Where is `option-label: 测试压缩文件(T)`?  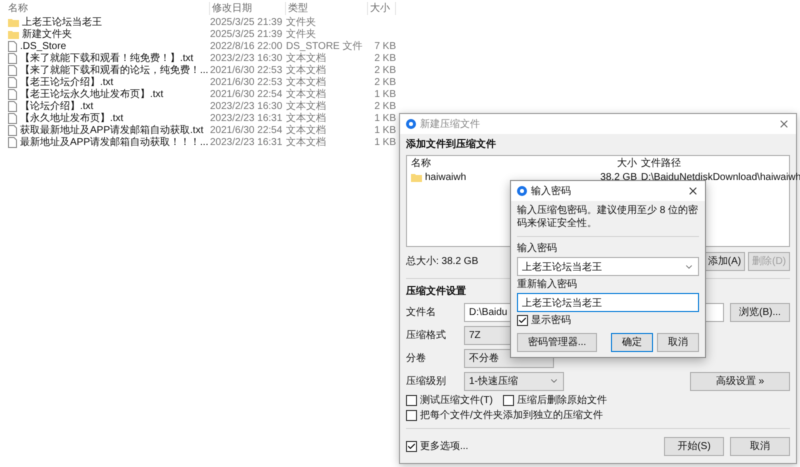
option-label: 测试压缩文件(T) is located at coordinates (456, 400).